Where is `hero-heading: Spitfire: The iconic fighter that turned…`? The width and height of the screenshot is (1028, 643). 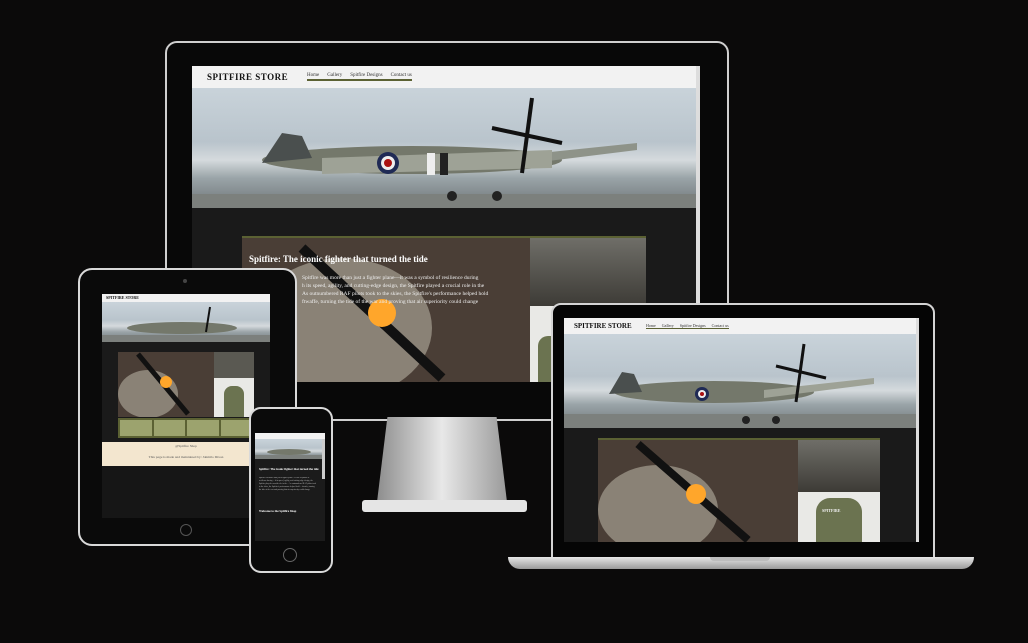 hero-heading: Spitfire: The iconic fighter that turned… is located at coordinates (338, 259).